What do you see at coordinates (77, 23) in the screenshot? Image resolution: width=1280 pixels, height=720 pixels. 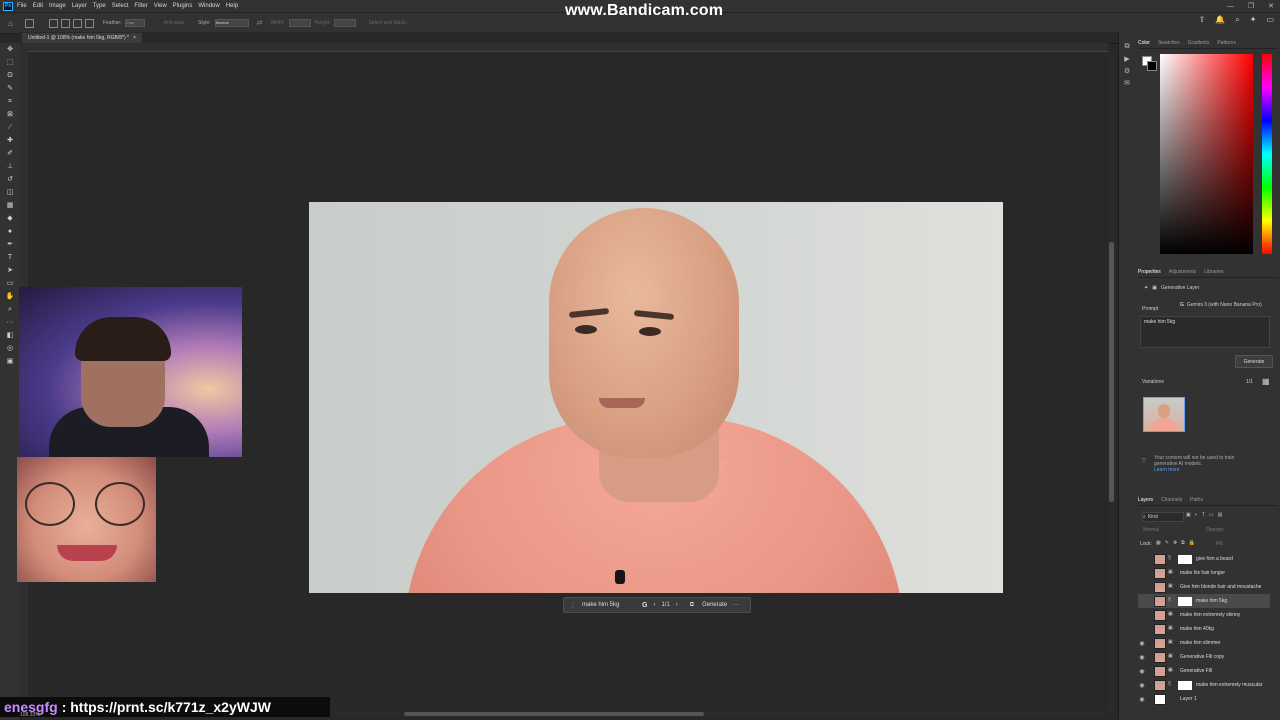 I see `subtract-selection-icon` at bounding box center [77, 23].